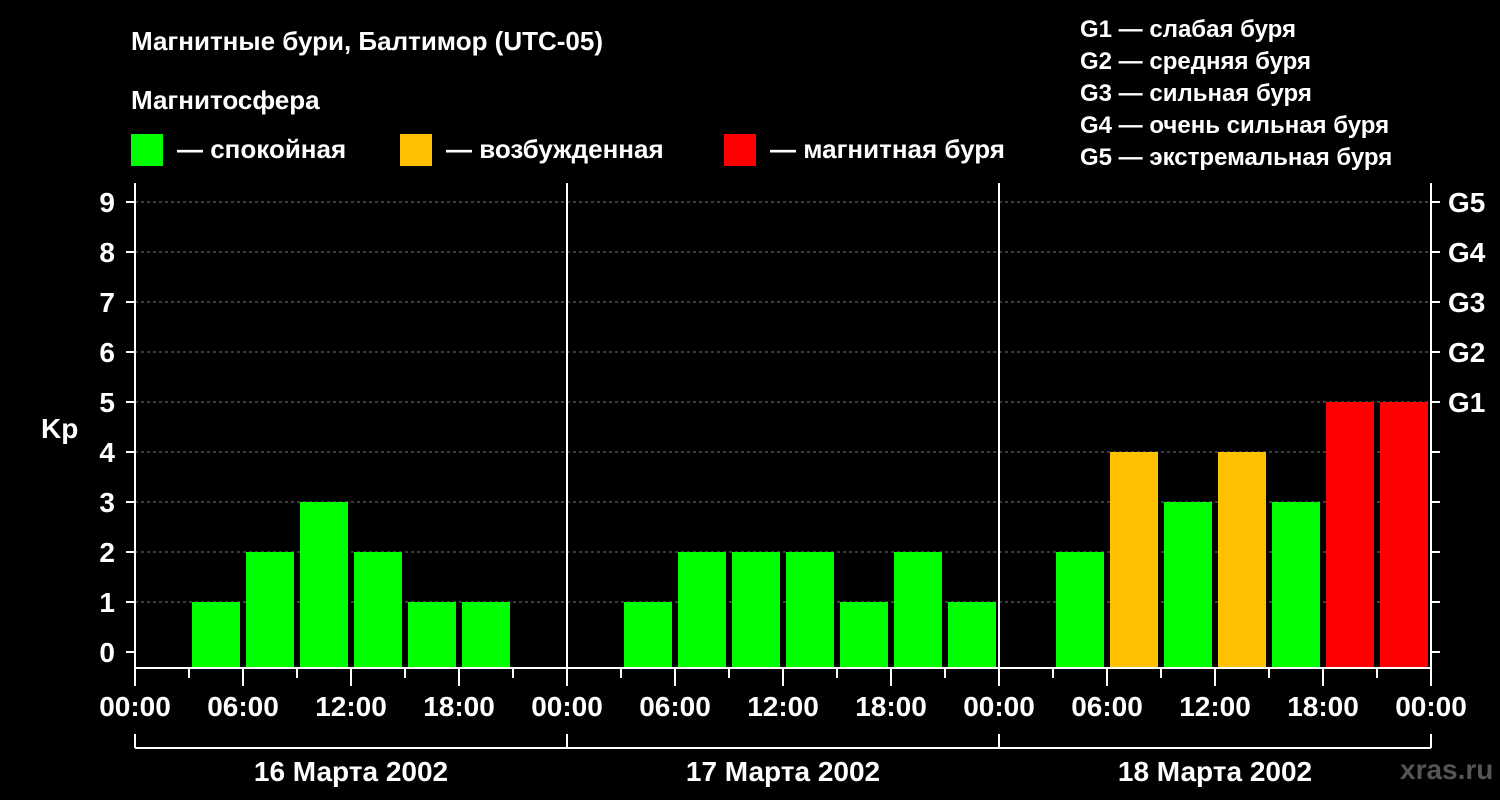 The width and height of the screenshot is (1500, 800). What do you see at coordinates (107, 652) in the screenshot?
I see `y-tick-label: 0` at bounding box center [107, 652].